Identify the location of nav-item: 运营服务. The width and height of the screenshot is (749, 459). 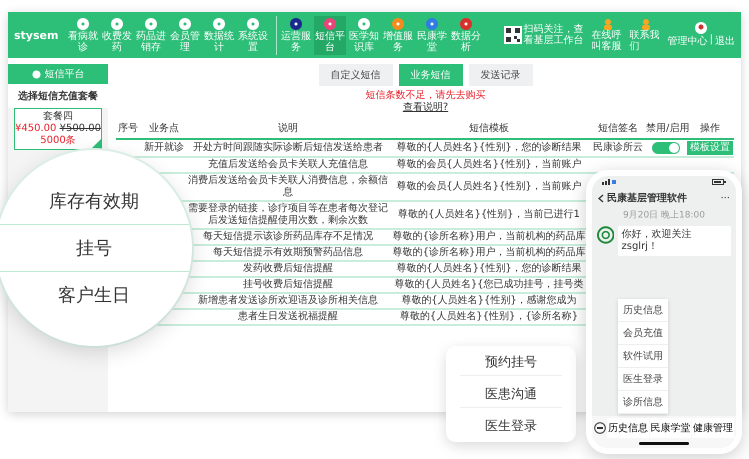
(296, 35).